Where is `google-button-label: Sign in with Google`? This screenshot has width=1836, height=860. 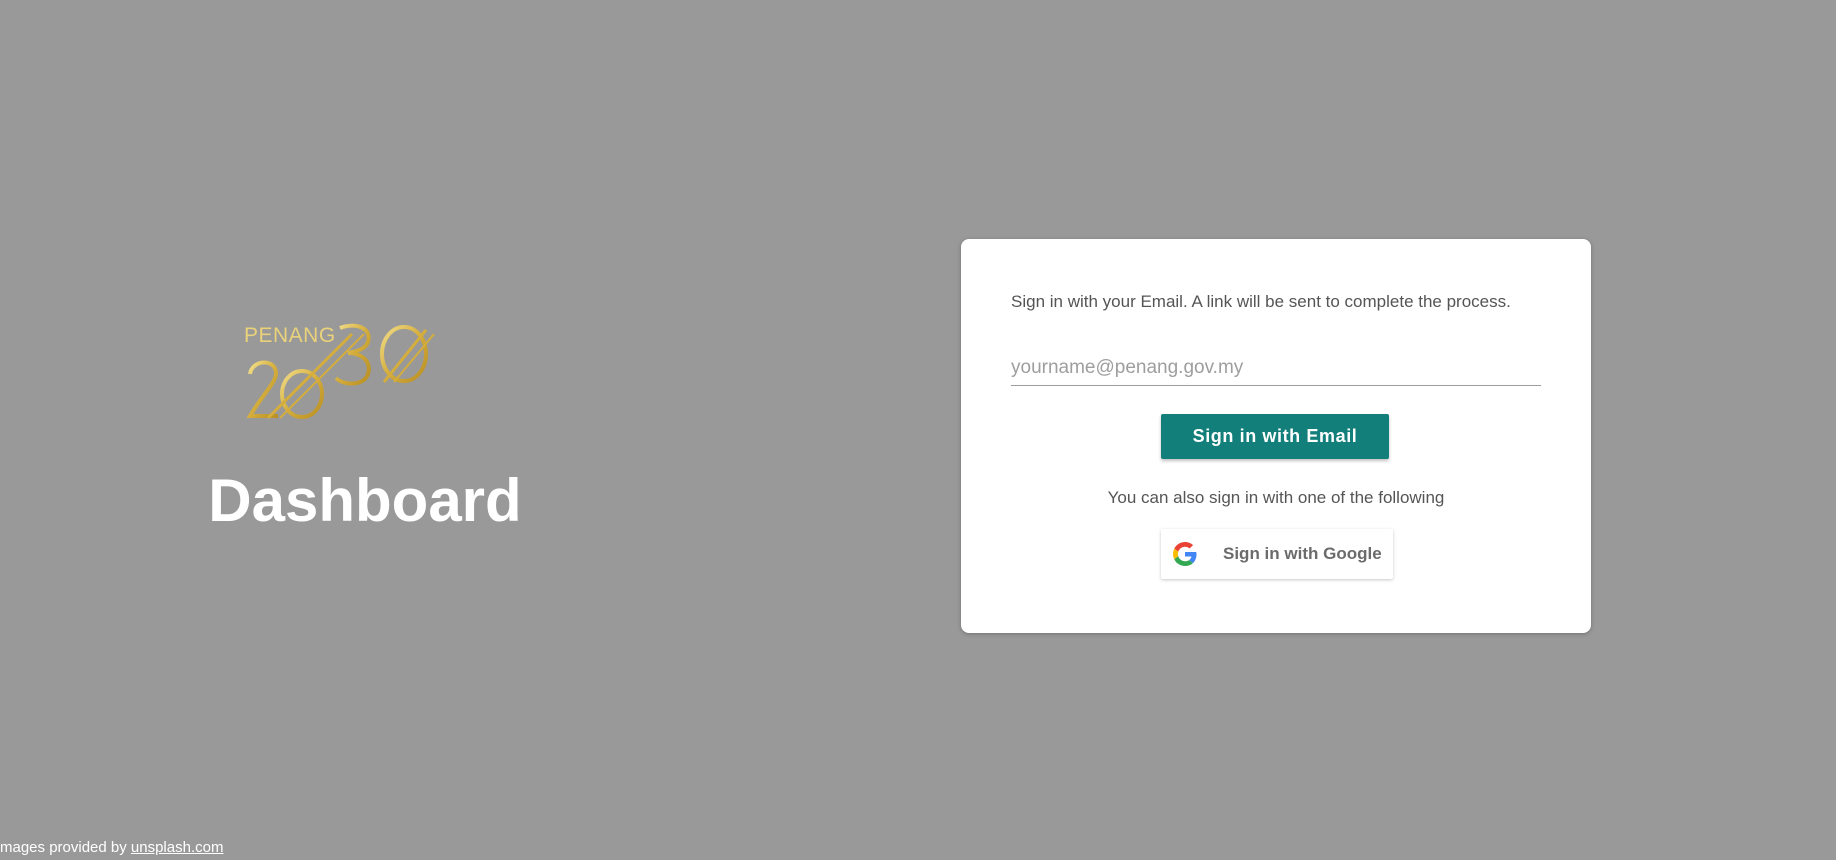 google-button-label: Sign in with Google is located at coordinates (1302, 553).